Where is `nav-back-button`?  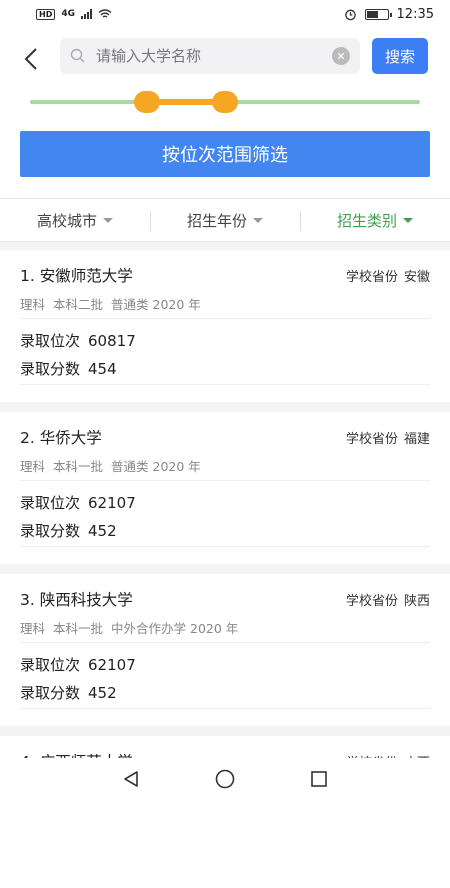 nav-back-button is located at coordinates (131, 779).